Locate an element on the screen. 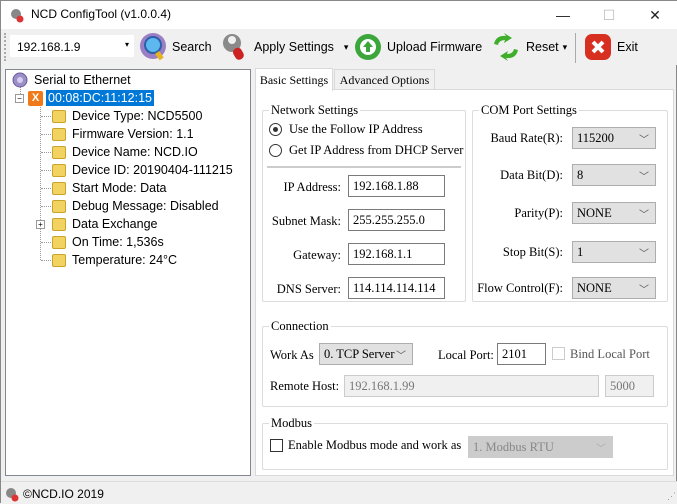 The height and width of the screenshot is (504, 677). maximize-button: ☐ is located at coordinates (609, 15).